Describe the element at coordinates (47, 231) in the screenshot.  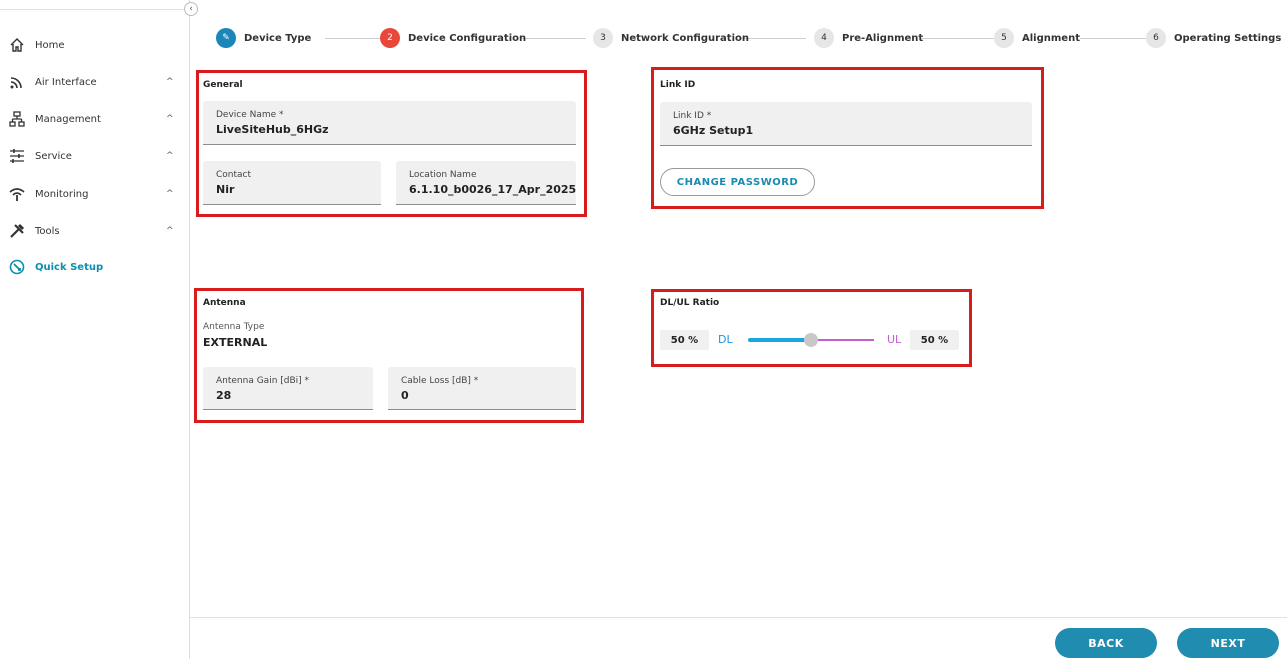
I see `sidebar-item-label: Tools` at that location.